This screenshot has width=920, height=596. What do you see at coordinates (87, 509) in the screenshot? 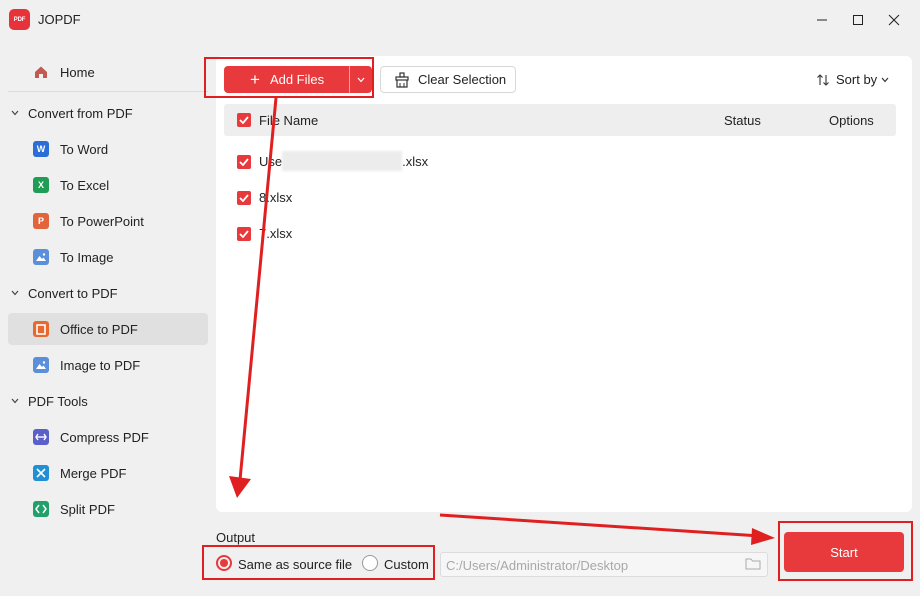
I see `sidebar-item-label: Split PDF` at bounding box center [87, 509].